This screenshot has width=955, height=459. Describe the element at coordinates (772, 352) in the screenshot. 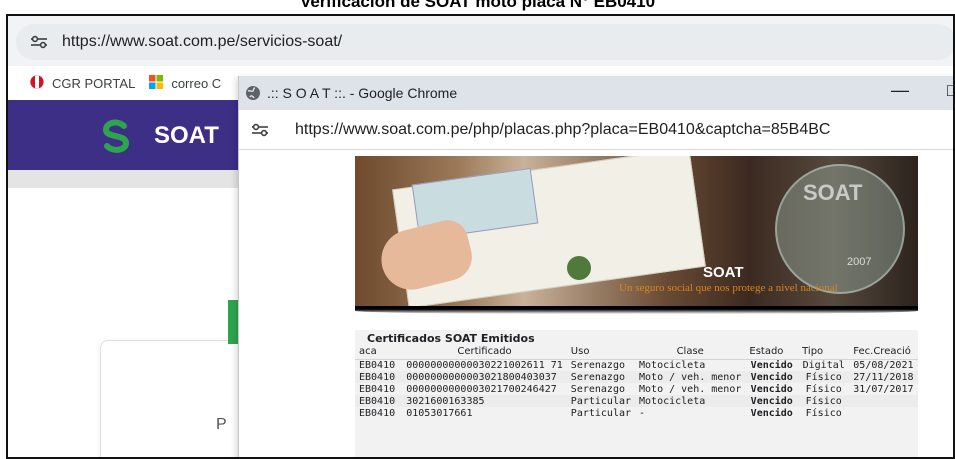

I see `column-header: Estado` at that location.